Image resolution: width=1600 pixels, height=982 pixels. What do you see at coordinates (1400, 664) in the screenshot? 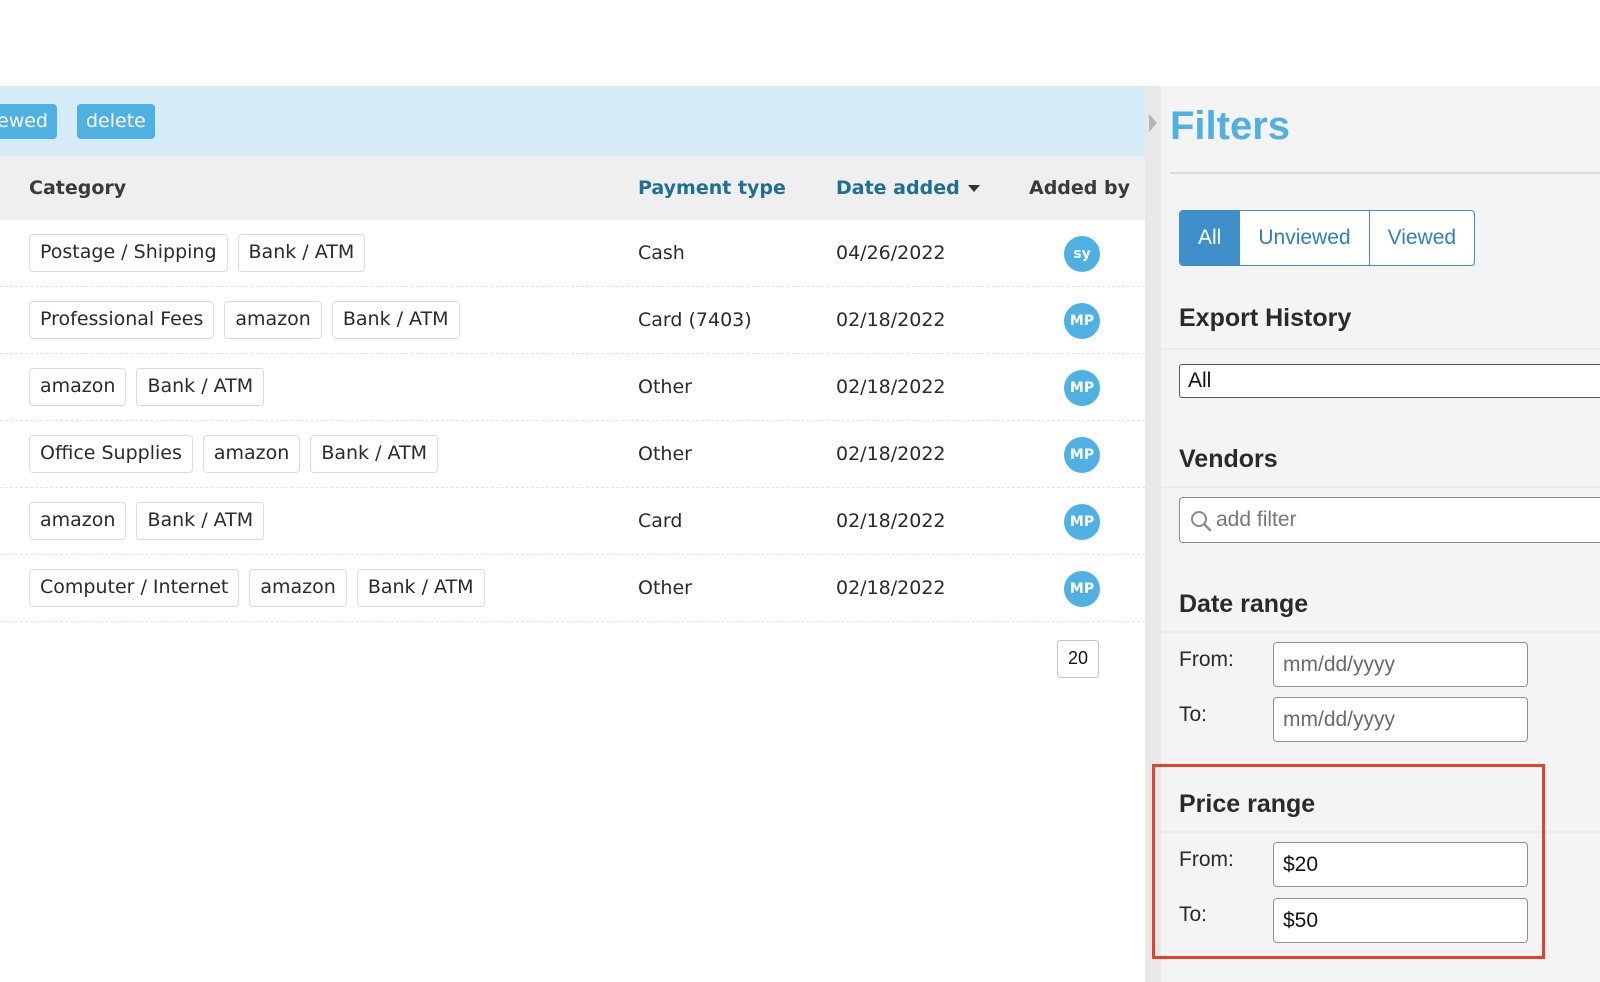
I see `date-from-input` at bounding box center [1400, 664].